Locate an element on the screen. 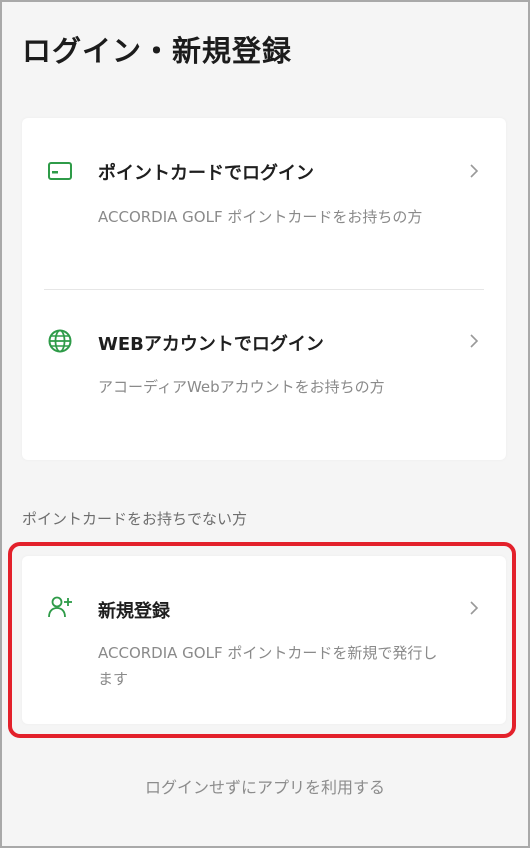 The height and width of the screenshot is (848, 530). web-account-login-label: WEBアカウントでログイン is located at coordinates (211, 344).